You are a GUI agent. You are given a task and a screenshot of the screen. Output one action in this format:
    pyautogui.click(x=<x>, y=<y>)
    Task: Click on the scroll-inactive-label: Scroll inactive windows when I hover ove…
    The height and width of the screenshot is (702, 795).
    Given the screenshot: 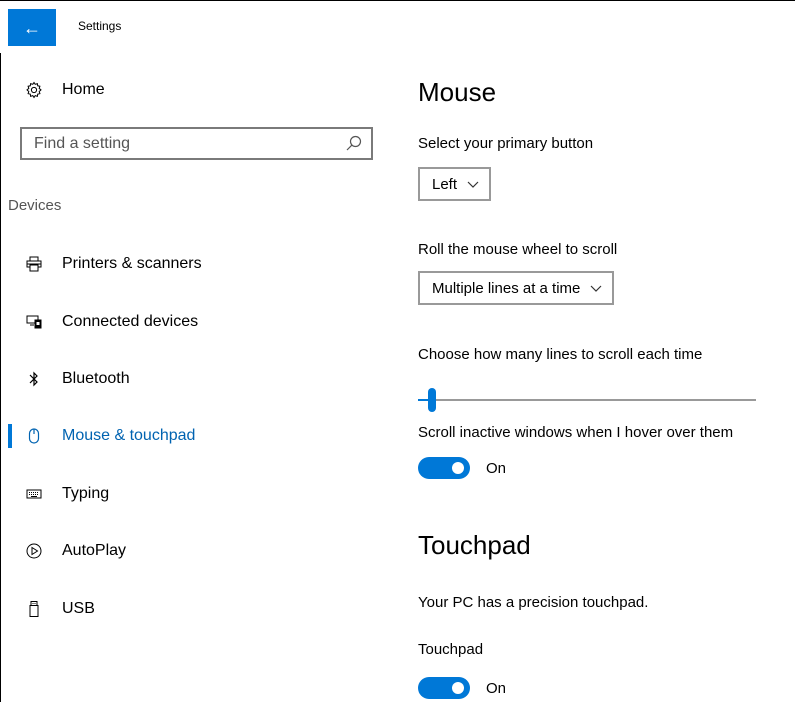 What is the action you would take?
    pyautogui.click(x=576, y=432)
    